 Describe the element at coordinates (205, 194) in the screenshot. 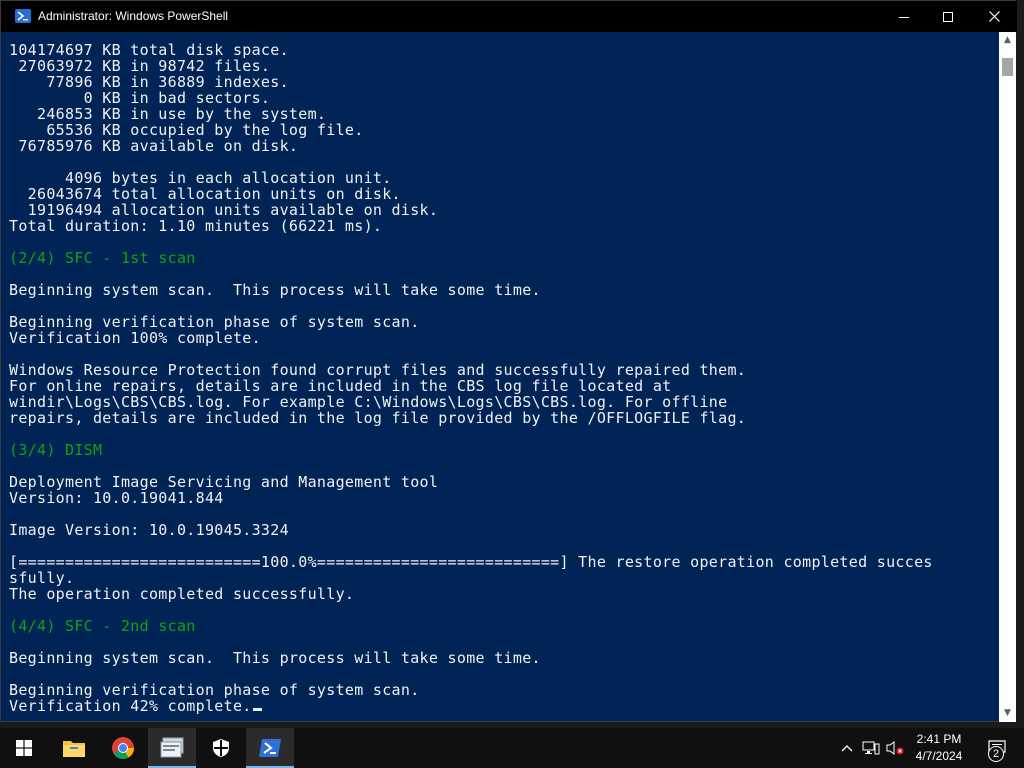

I see `console-line: 26043674 total allocation units on disk.` at that location.